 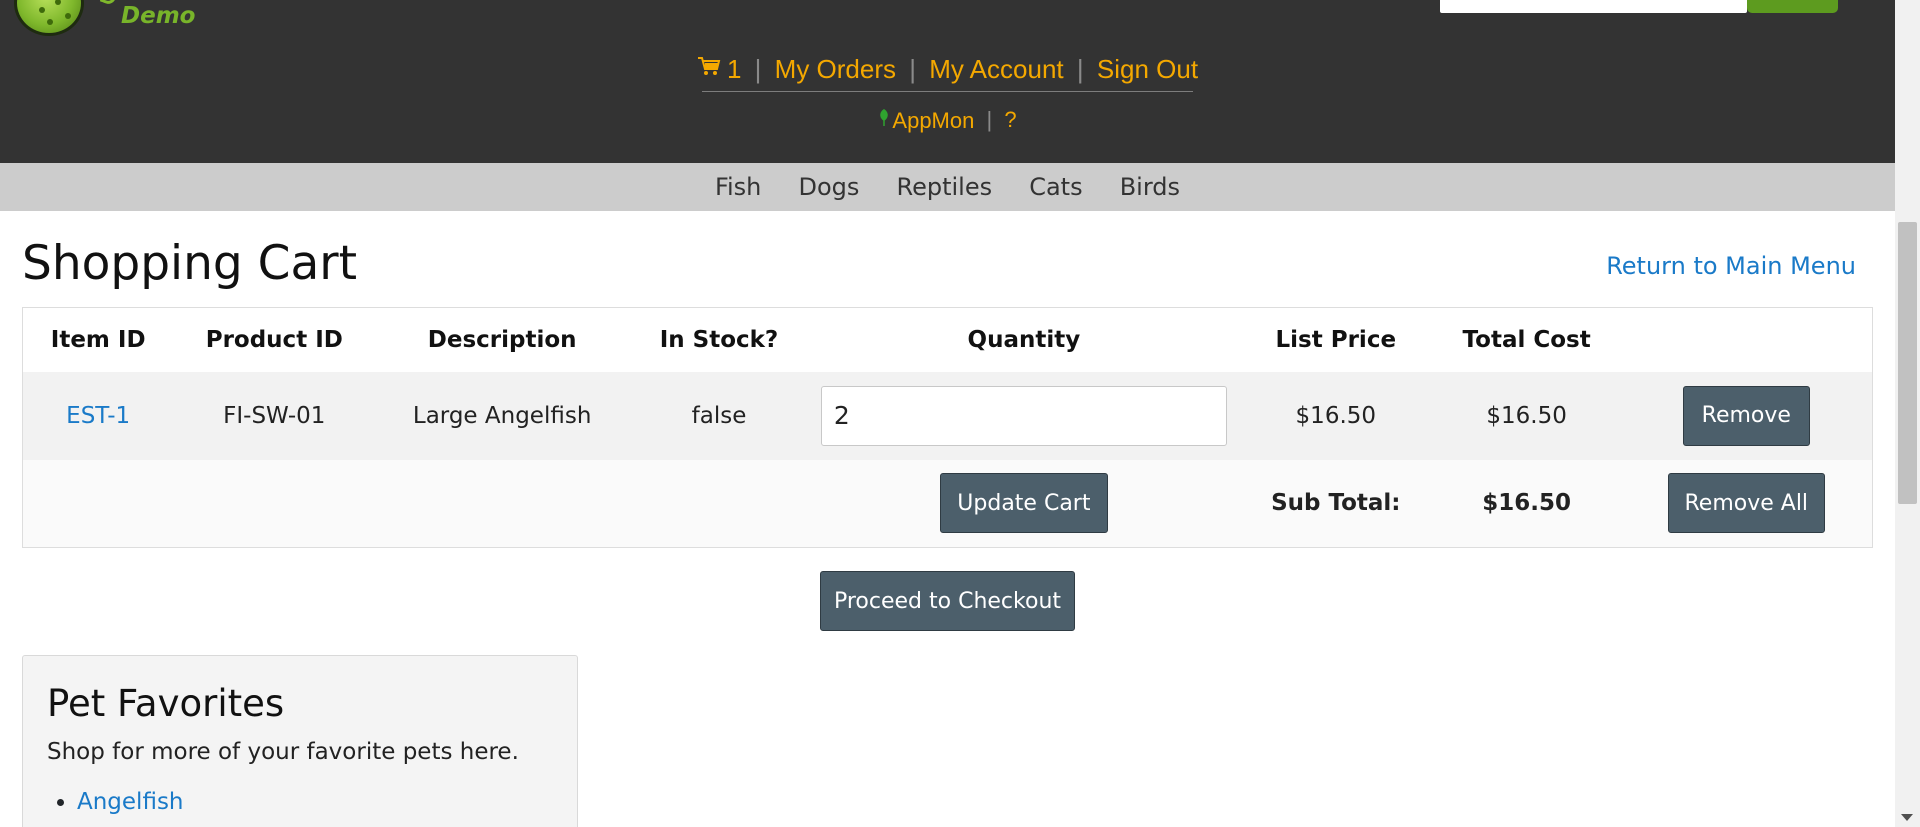 I want to click on cell-item-id: EST-1, so click(x=98, y=415).